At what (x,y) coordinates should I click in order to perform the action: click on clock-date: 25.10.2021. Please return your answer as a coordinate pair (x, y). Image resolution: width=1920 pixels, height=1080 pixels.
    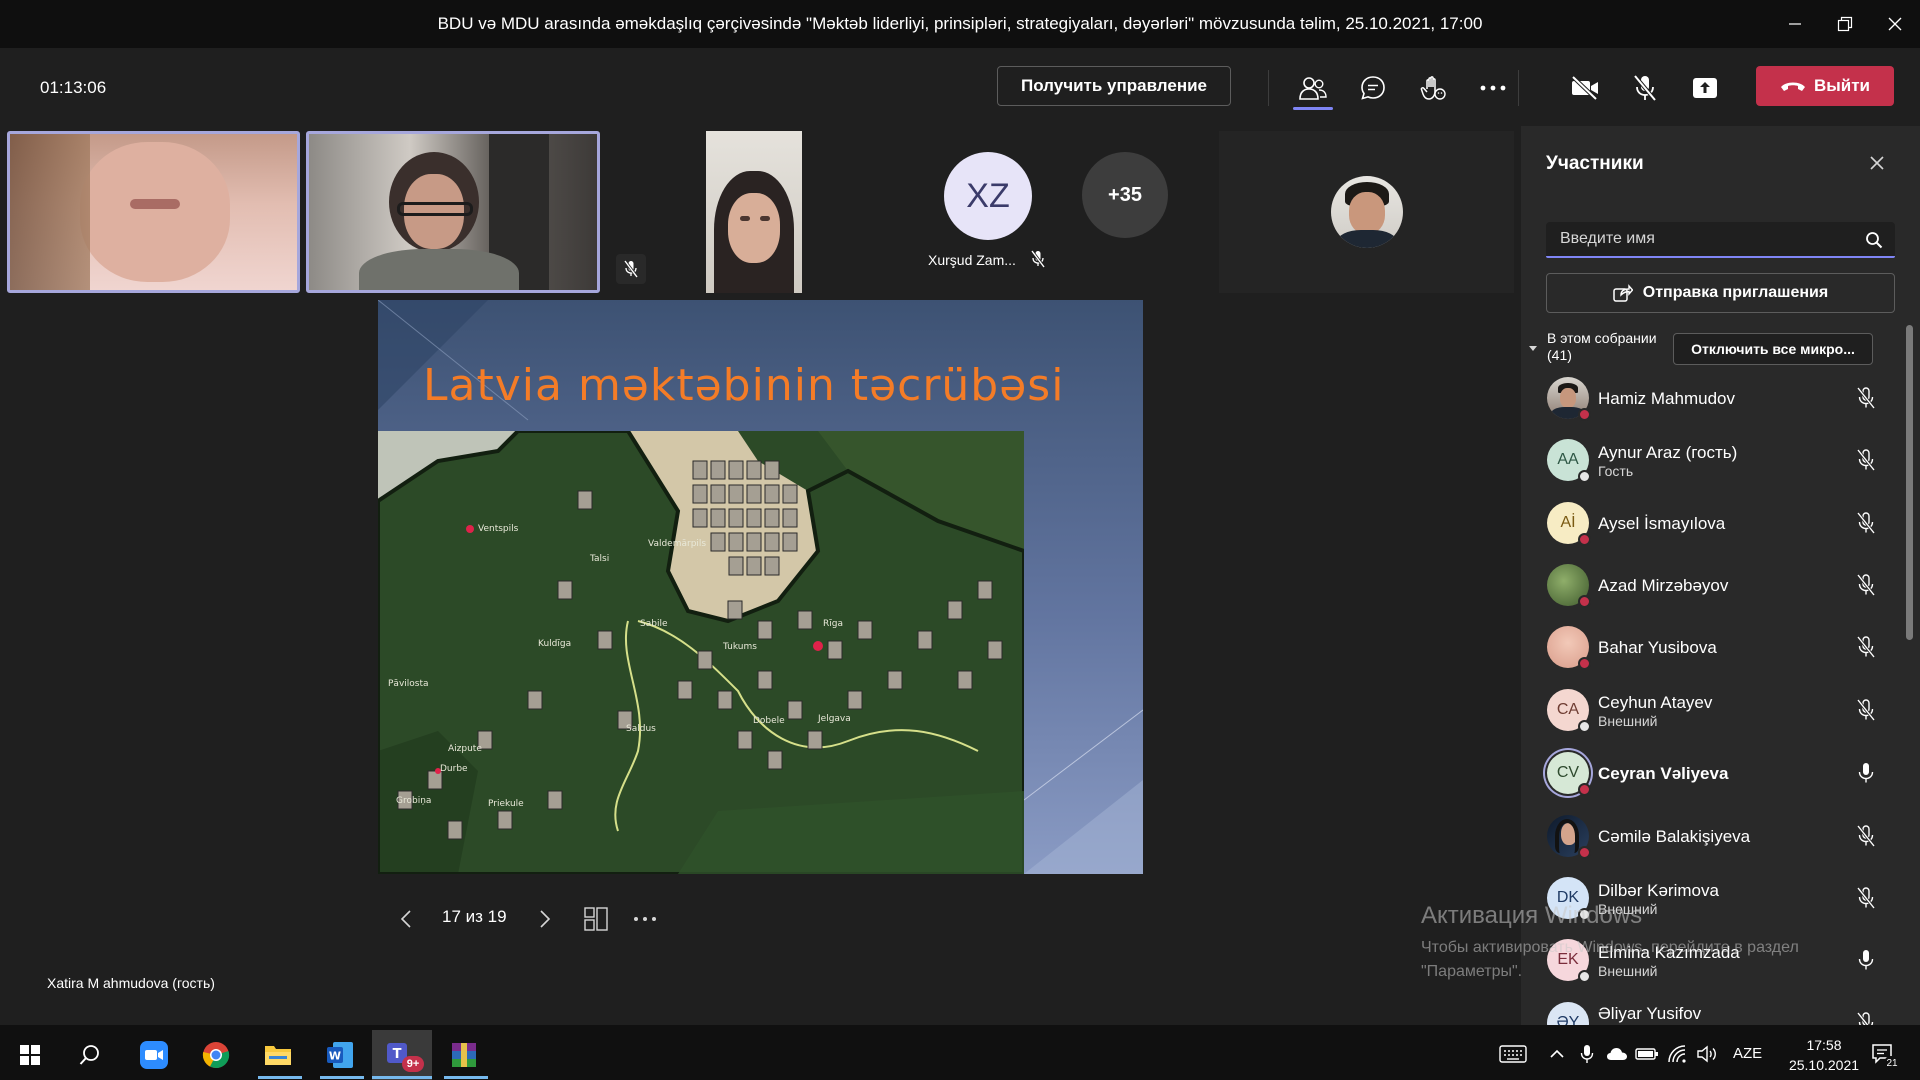
    Looking at the image, I should click on (1824, 1065).